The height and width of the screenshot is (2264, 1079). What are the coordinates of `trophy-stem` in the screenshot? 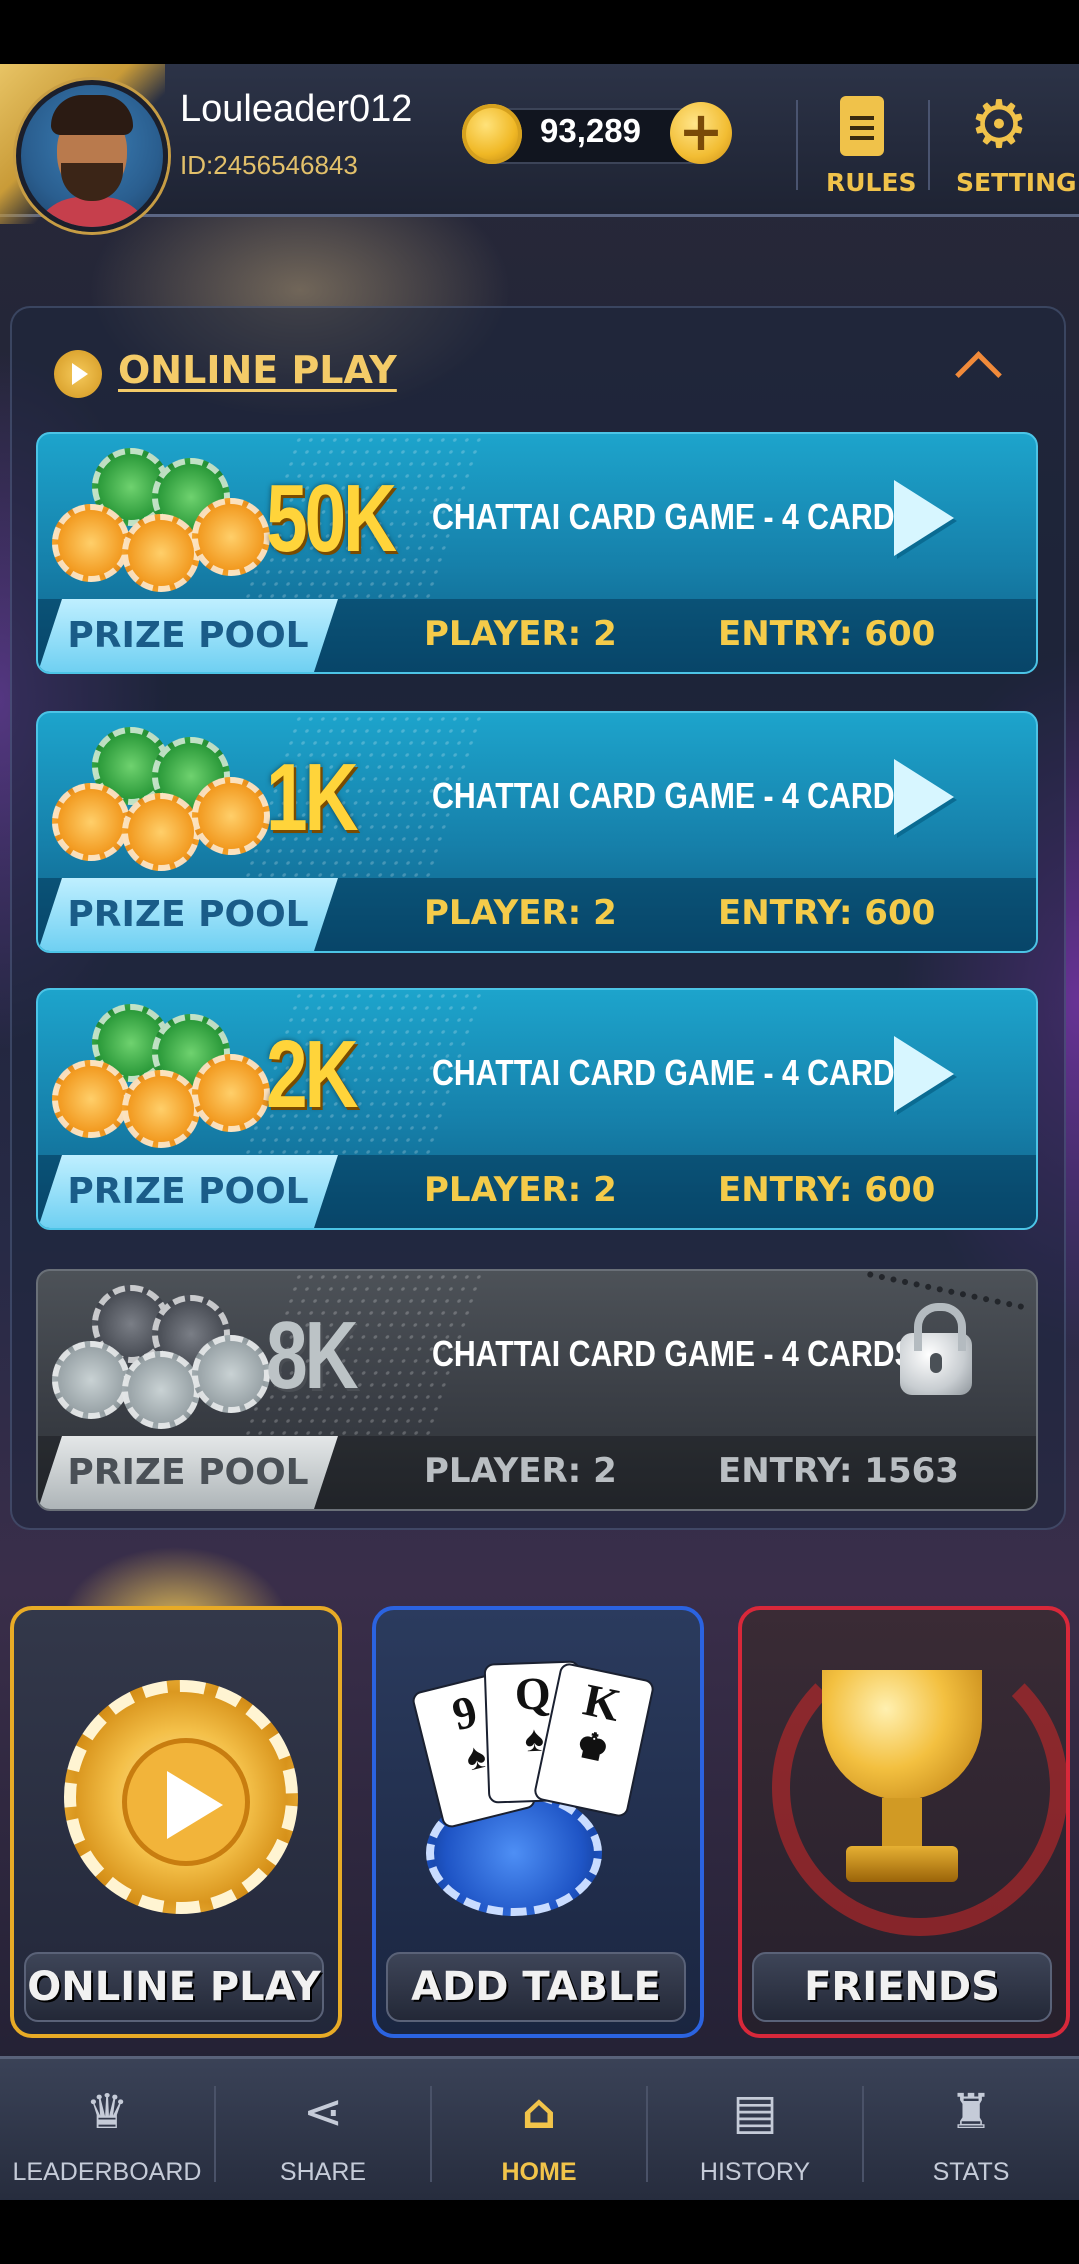 It's located at (902, 1823).